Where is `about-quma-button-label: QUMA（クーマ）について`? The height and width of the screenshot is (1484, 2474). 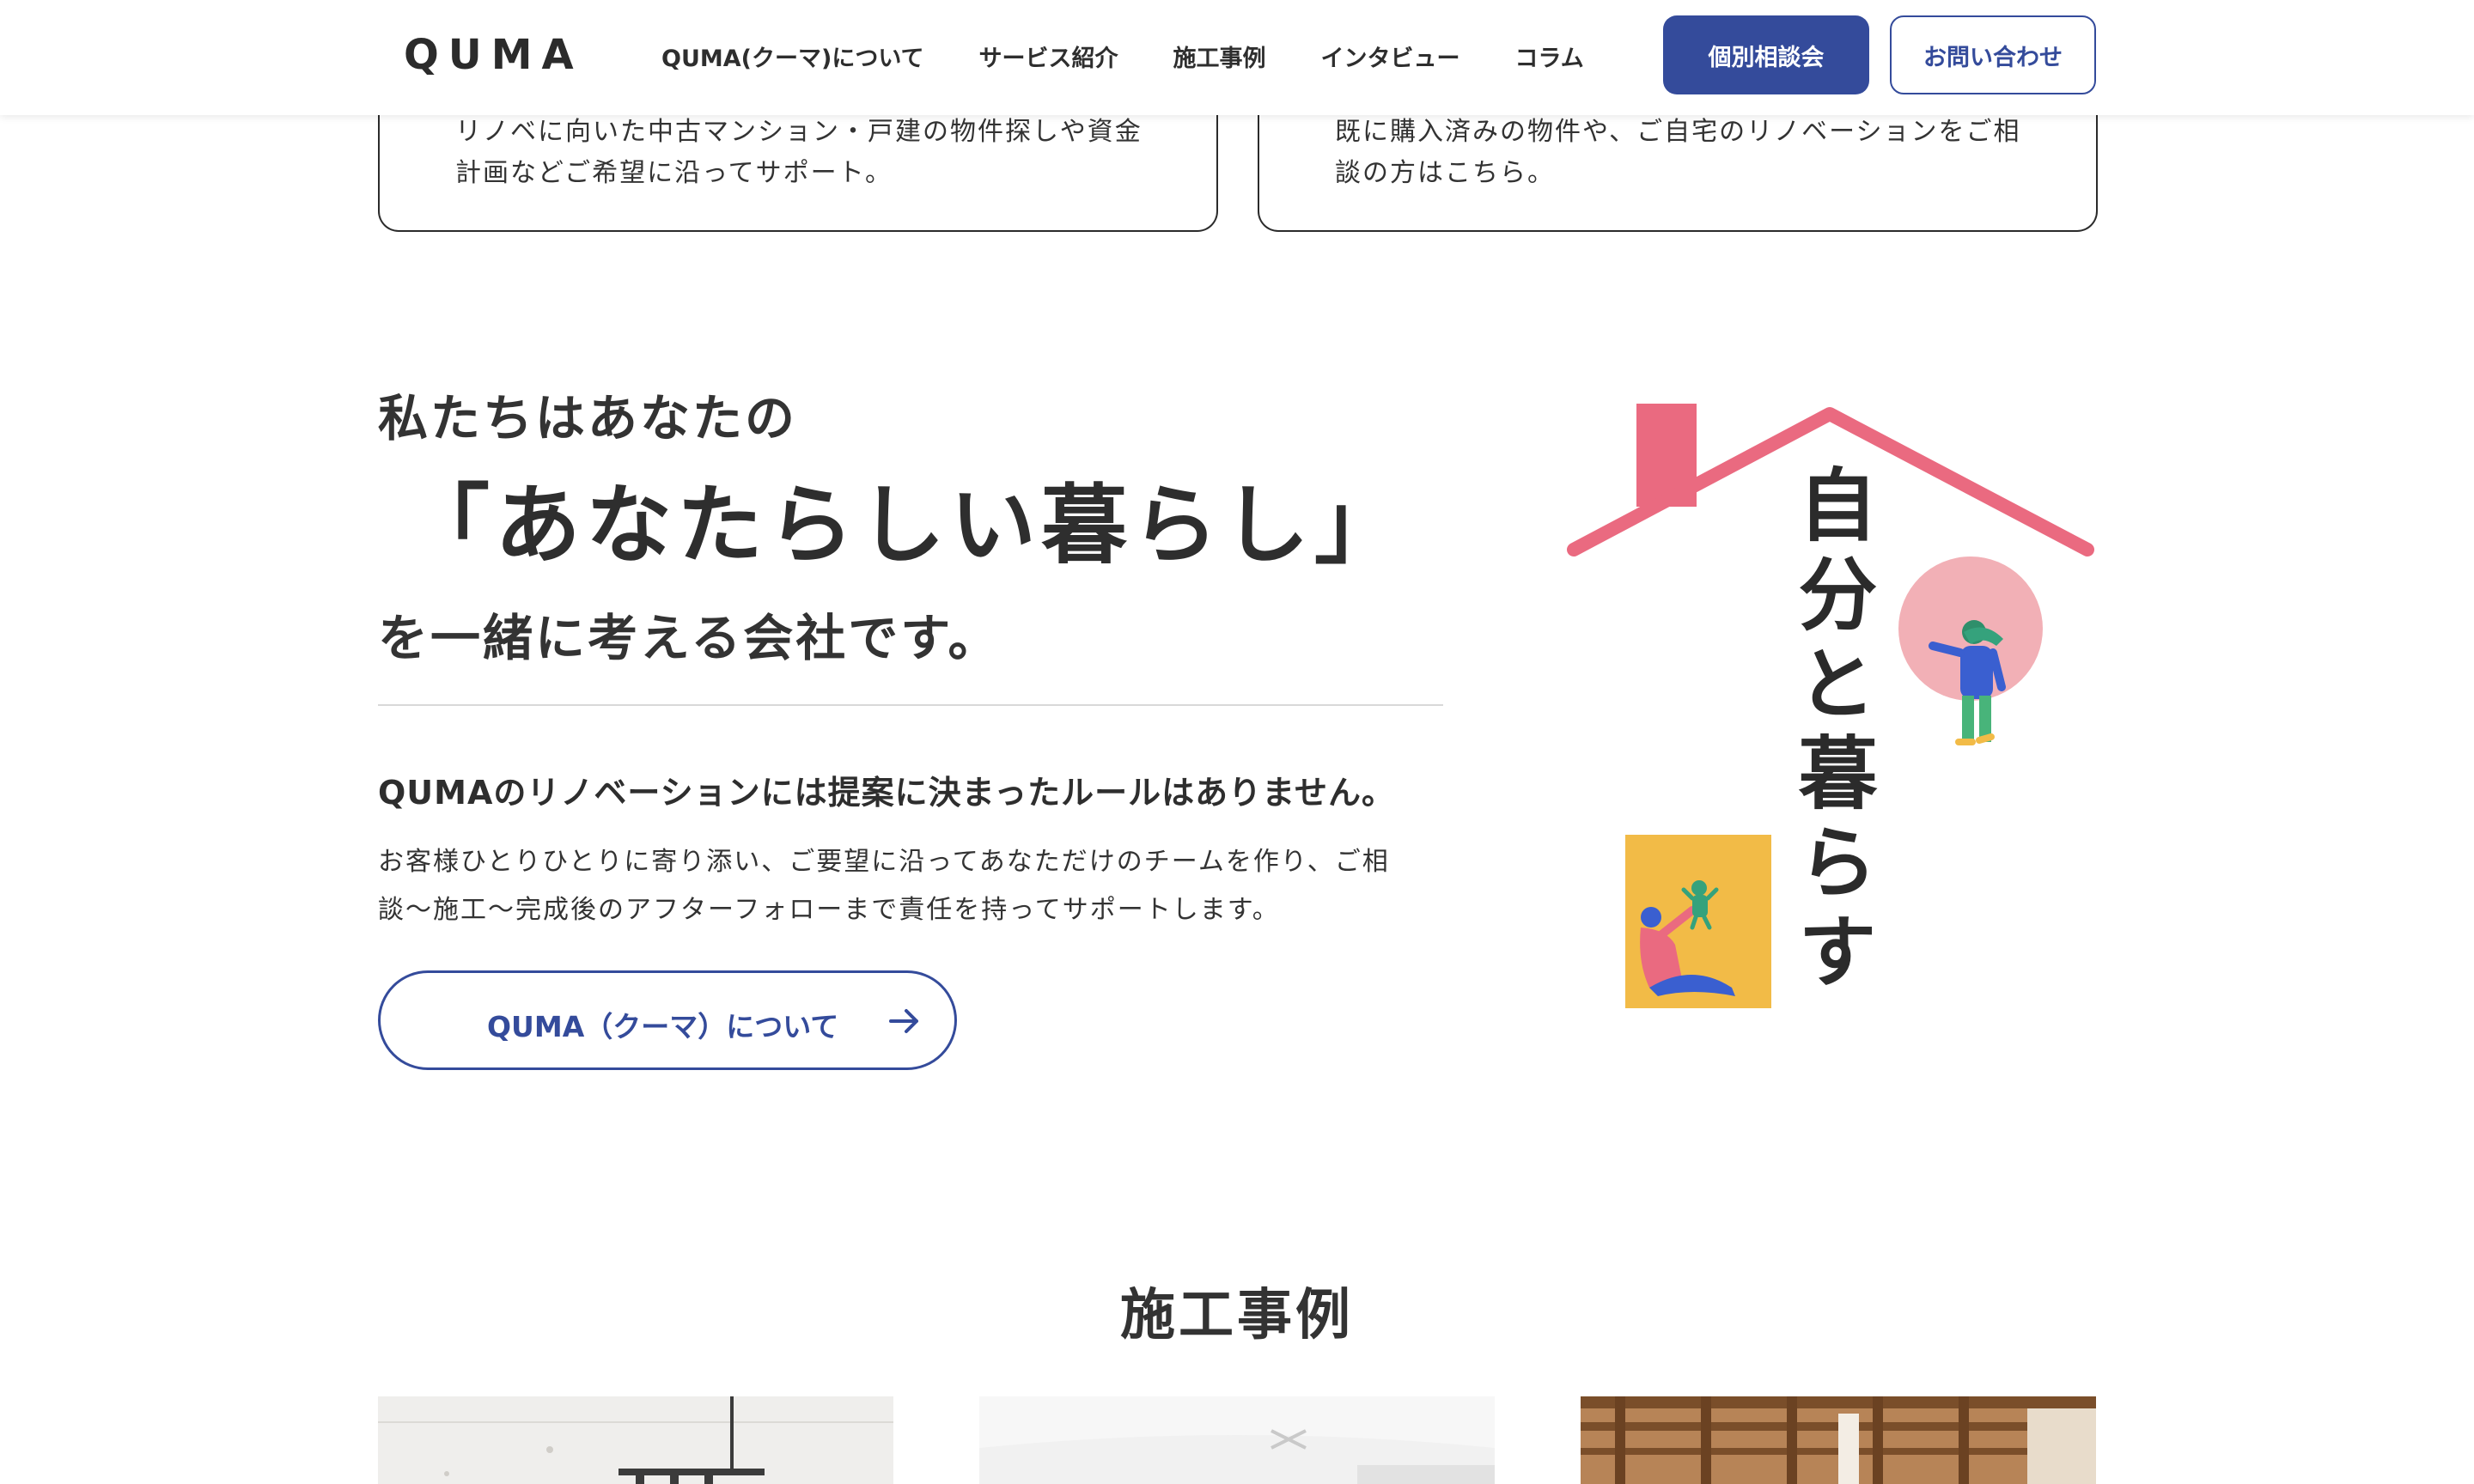 about-quma-button-label: QUMA（クーマ）について is located at coordinates (663, 1026).